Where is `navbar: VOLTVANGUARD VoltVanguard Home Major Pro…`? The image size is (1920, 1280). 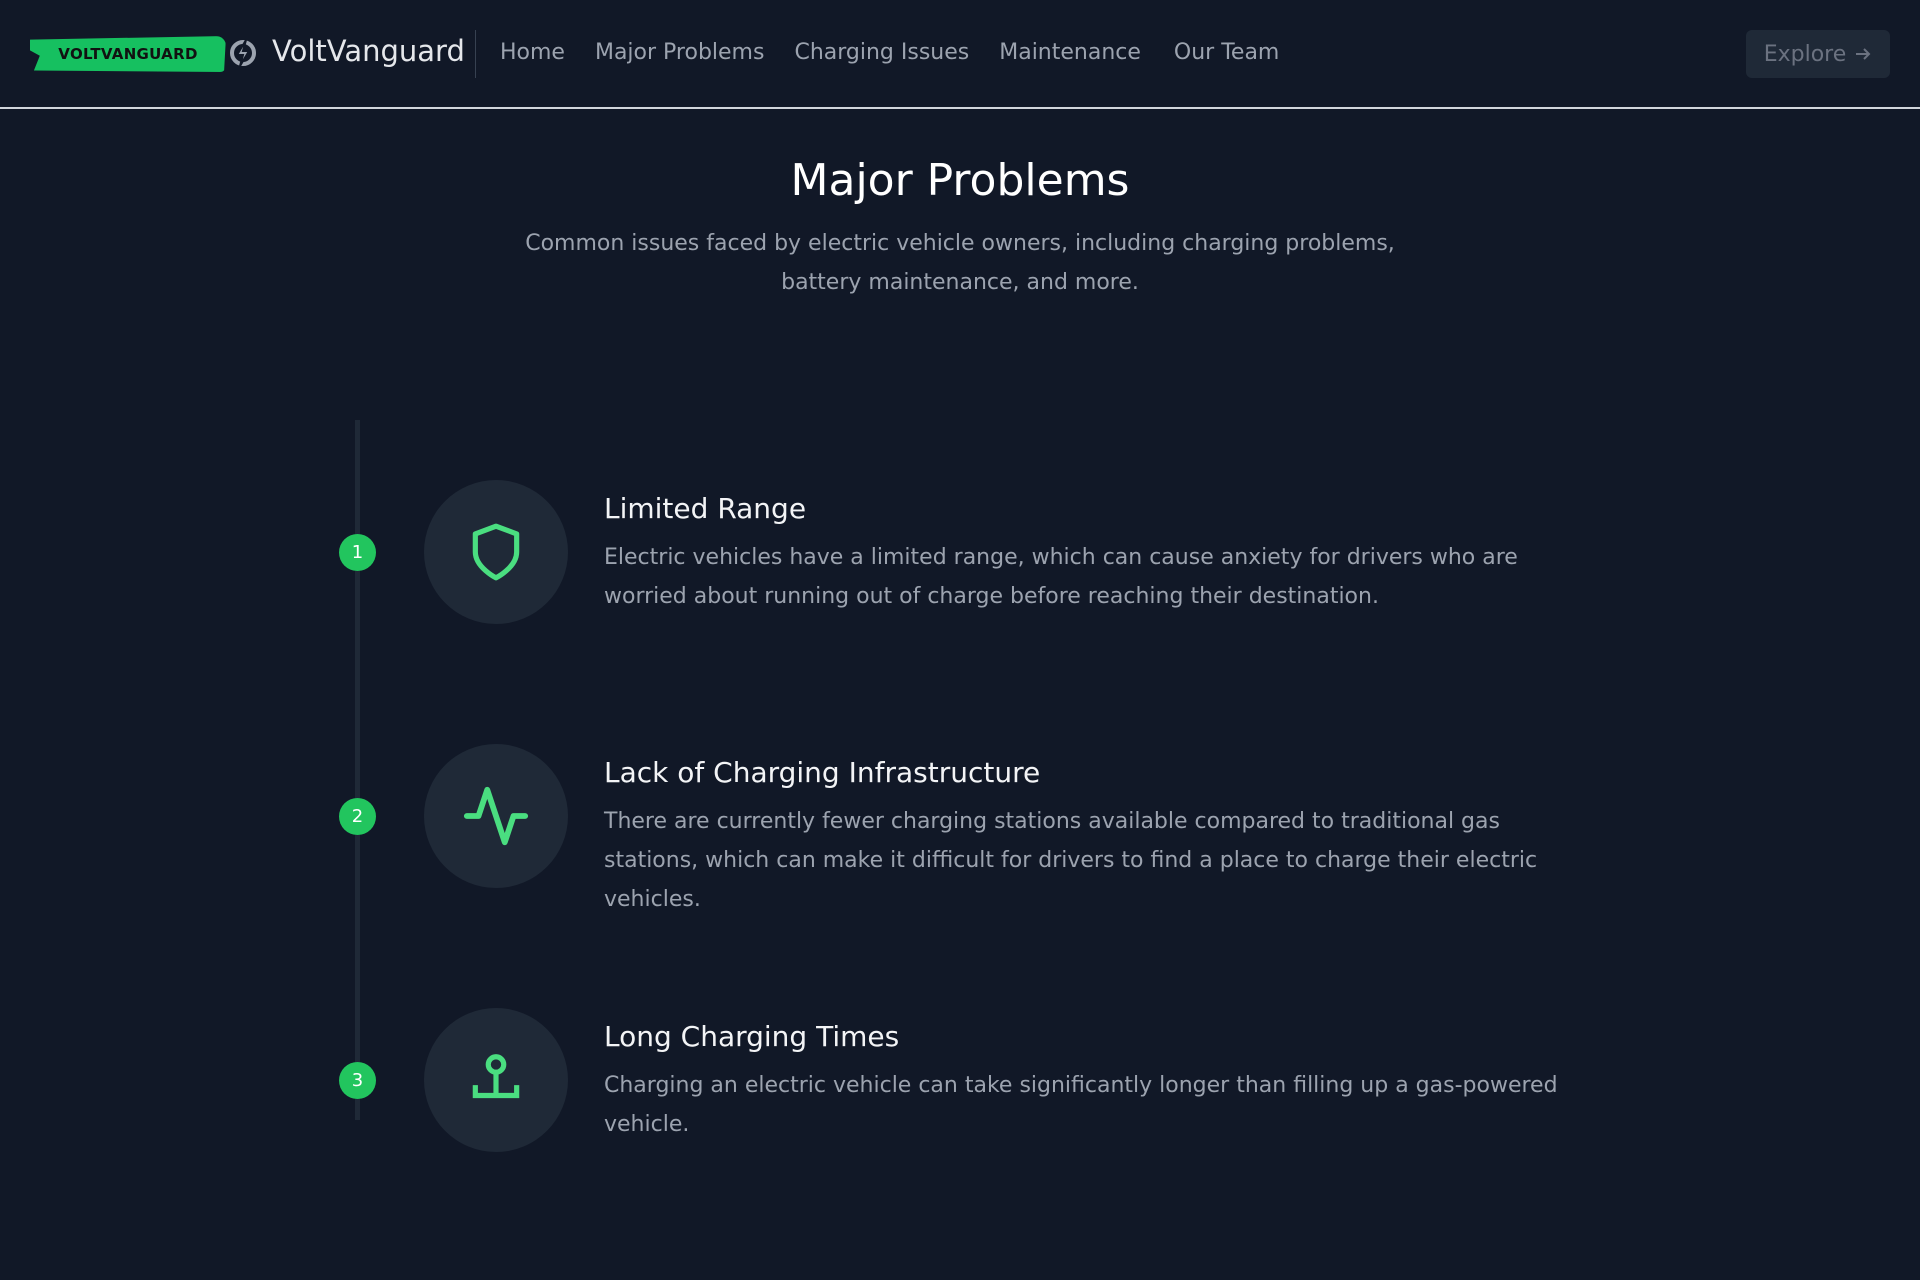 navbar: VOLTVANGUARD VoltVanguard Home Major Pro… is located at coordinates (960, 54).